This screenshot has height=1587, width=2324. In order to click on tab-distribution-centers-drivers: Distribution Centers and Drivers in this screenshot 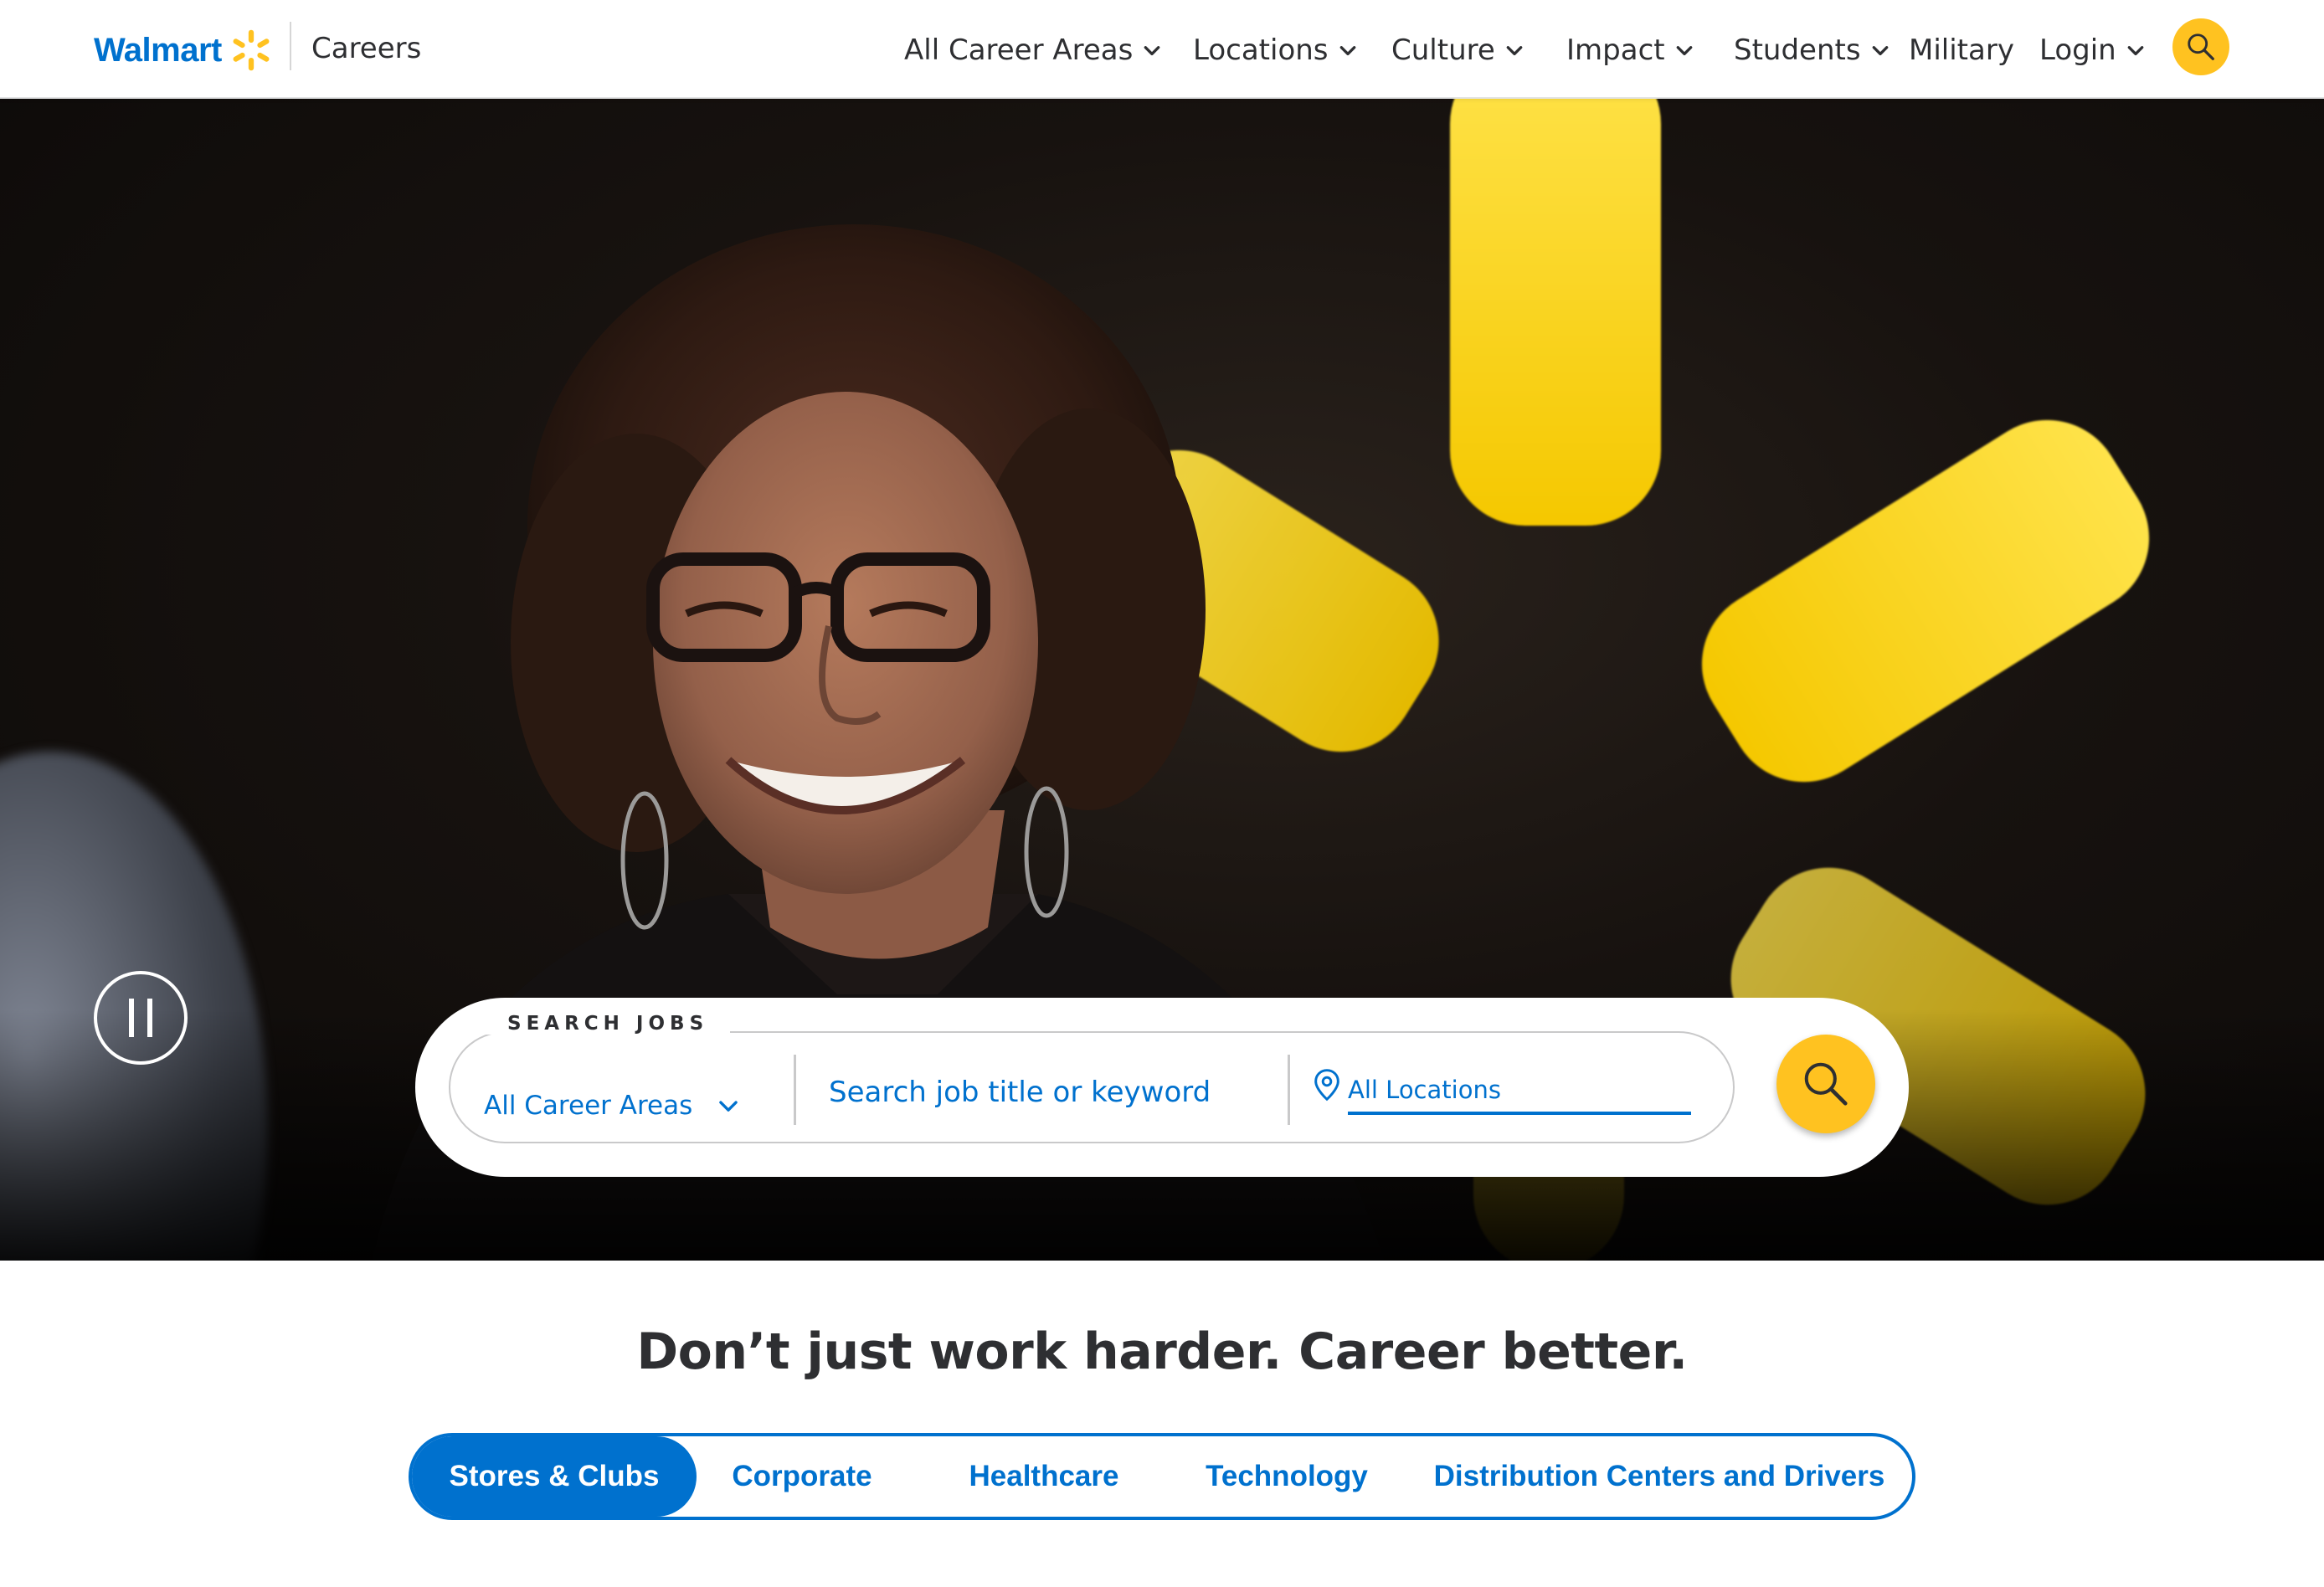, I will do `click(1659, 1477)`.